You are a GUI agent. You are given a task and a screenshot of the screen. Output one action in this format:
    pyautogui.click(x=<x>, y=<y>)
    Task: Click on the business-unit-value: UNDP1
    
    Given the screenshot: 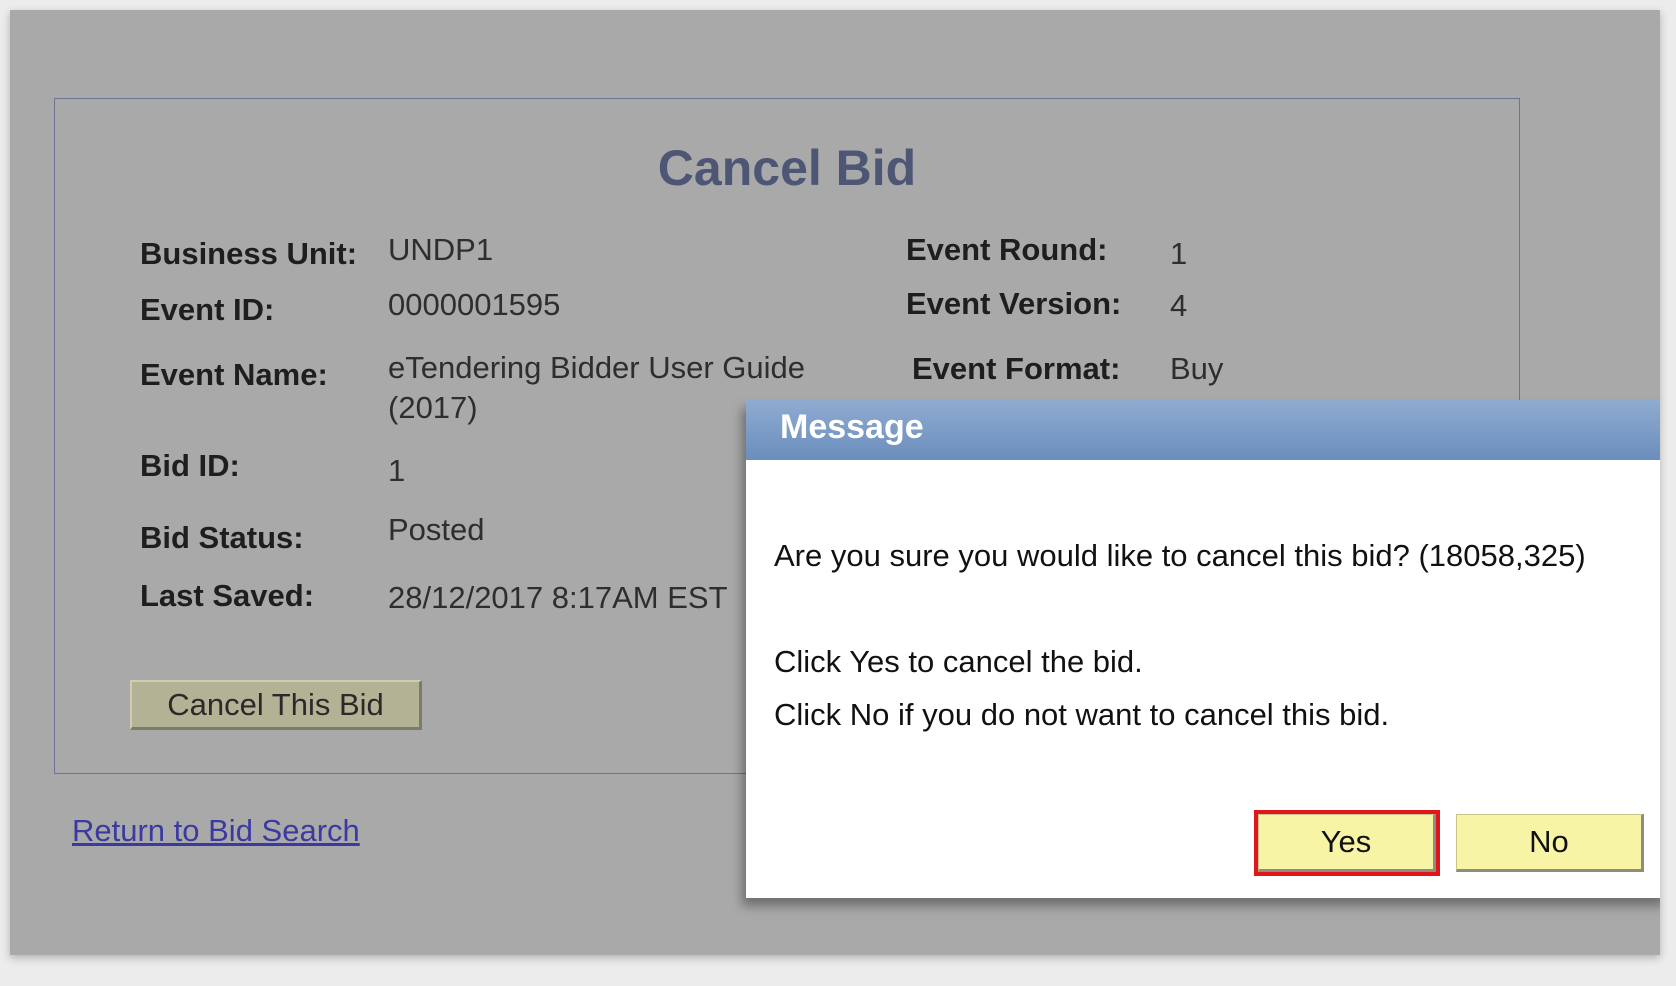 What is the action you would take?
    pyautogui.click(x=441, y=249)
    